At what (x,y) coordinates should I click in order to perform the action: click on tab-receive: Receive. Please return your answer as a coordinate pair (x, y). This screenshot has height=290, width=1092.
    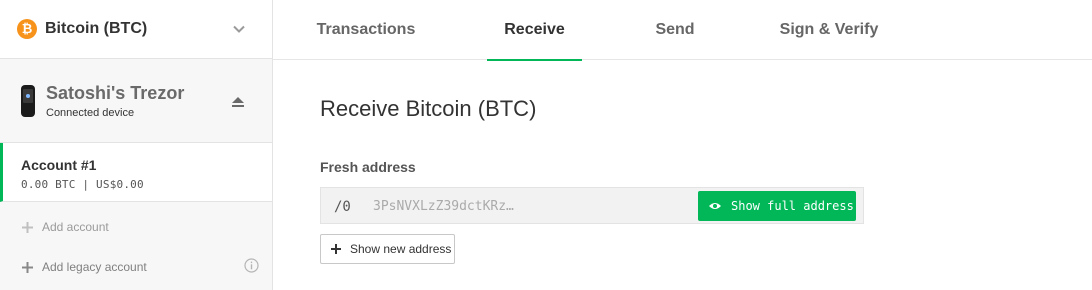
    Looking at the image, I should click on (534, 30).